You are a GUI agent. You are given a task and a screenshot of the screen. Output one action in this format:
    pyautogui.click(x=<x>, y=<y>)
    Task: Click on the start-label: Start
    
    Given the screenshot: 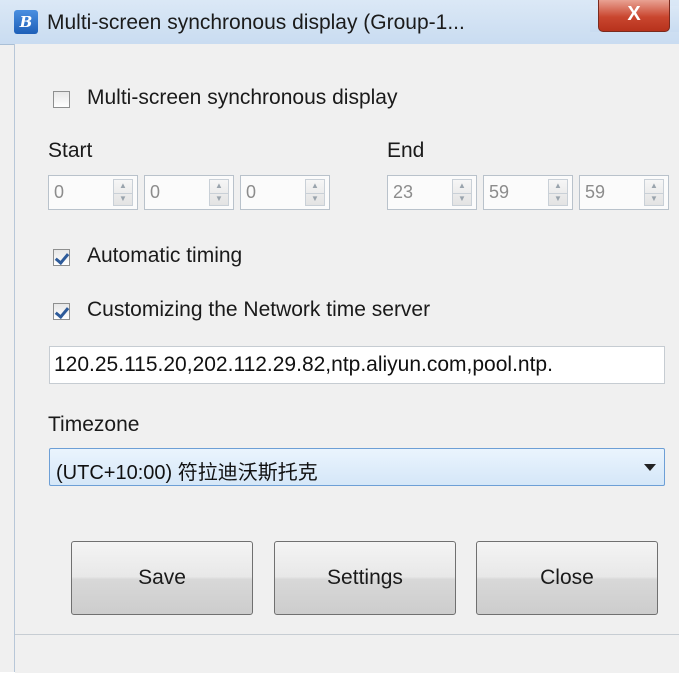 What is the action you would take?
    pyautogui.click(x=70, y=150)
    